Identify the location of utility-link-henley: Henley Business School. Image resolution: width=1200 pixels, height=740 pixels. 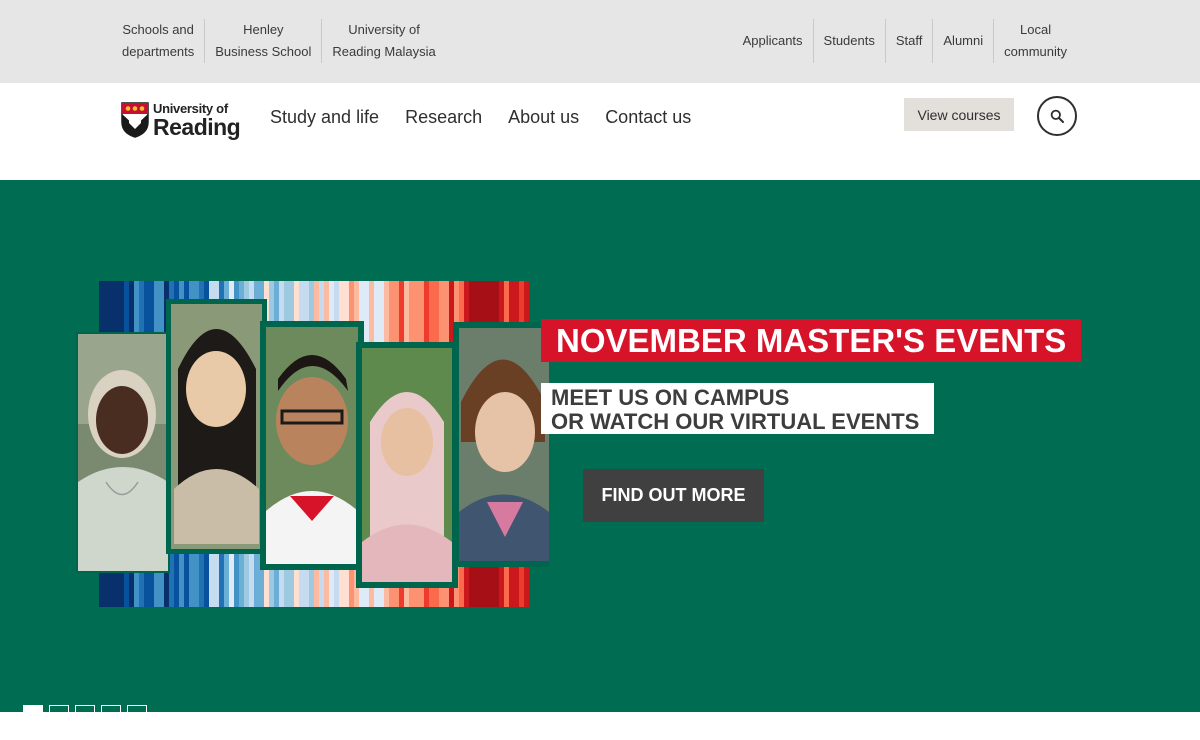
(264, 41).